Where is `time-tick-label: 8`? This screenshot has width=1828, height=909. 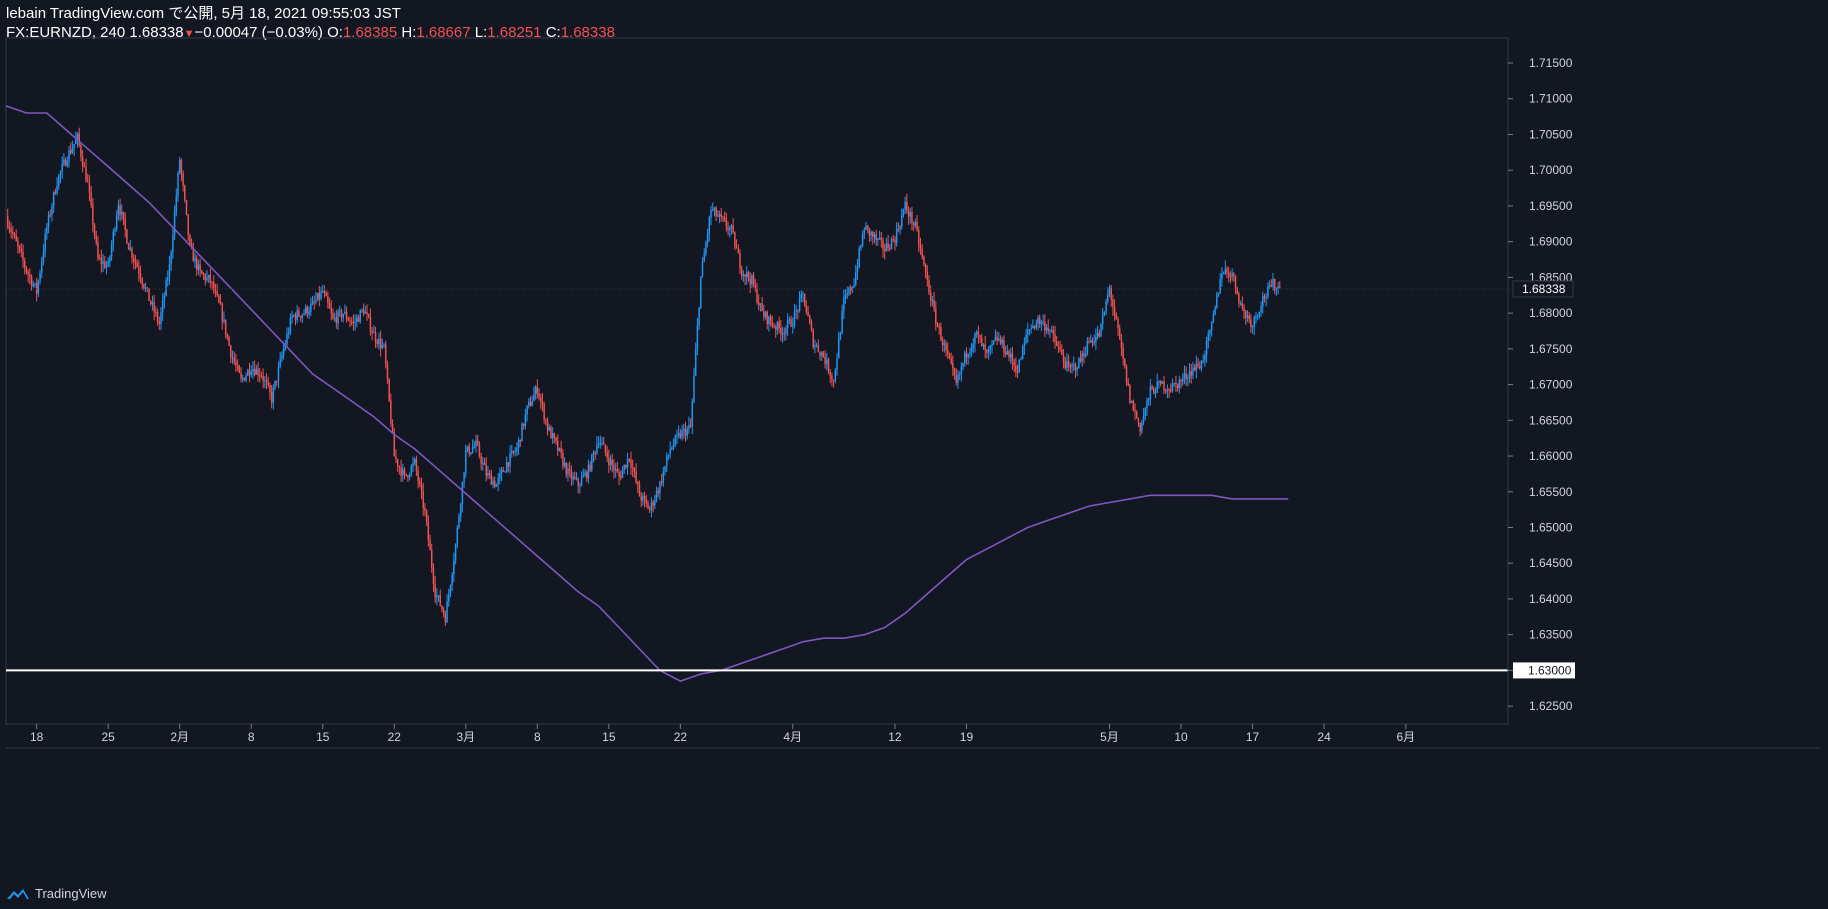 time-tick-label: 8 is located at coordinates (537, 737).